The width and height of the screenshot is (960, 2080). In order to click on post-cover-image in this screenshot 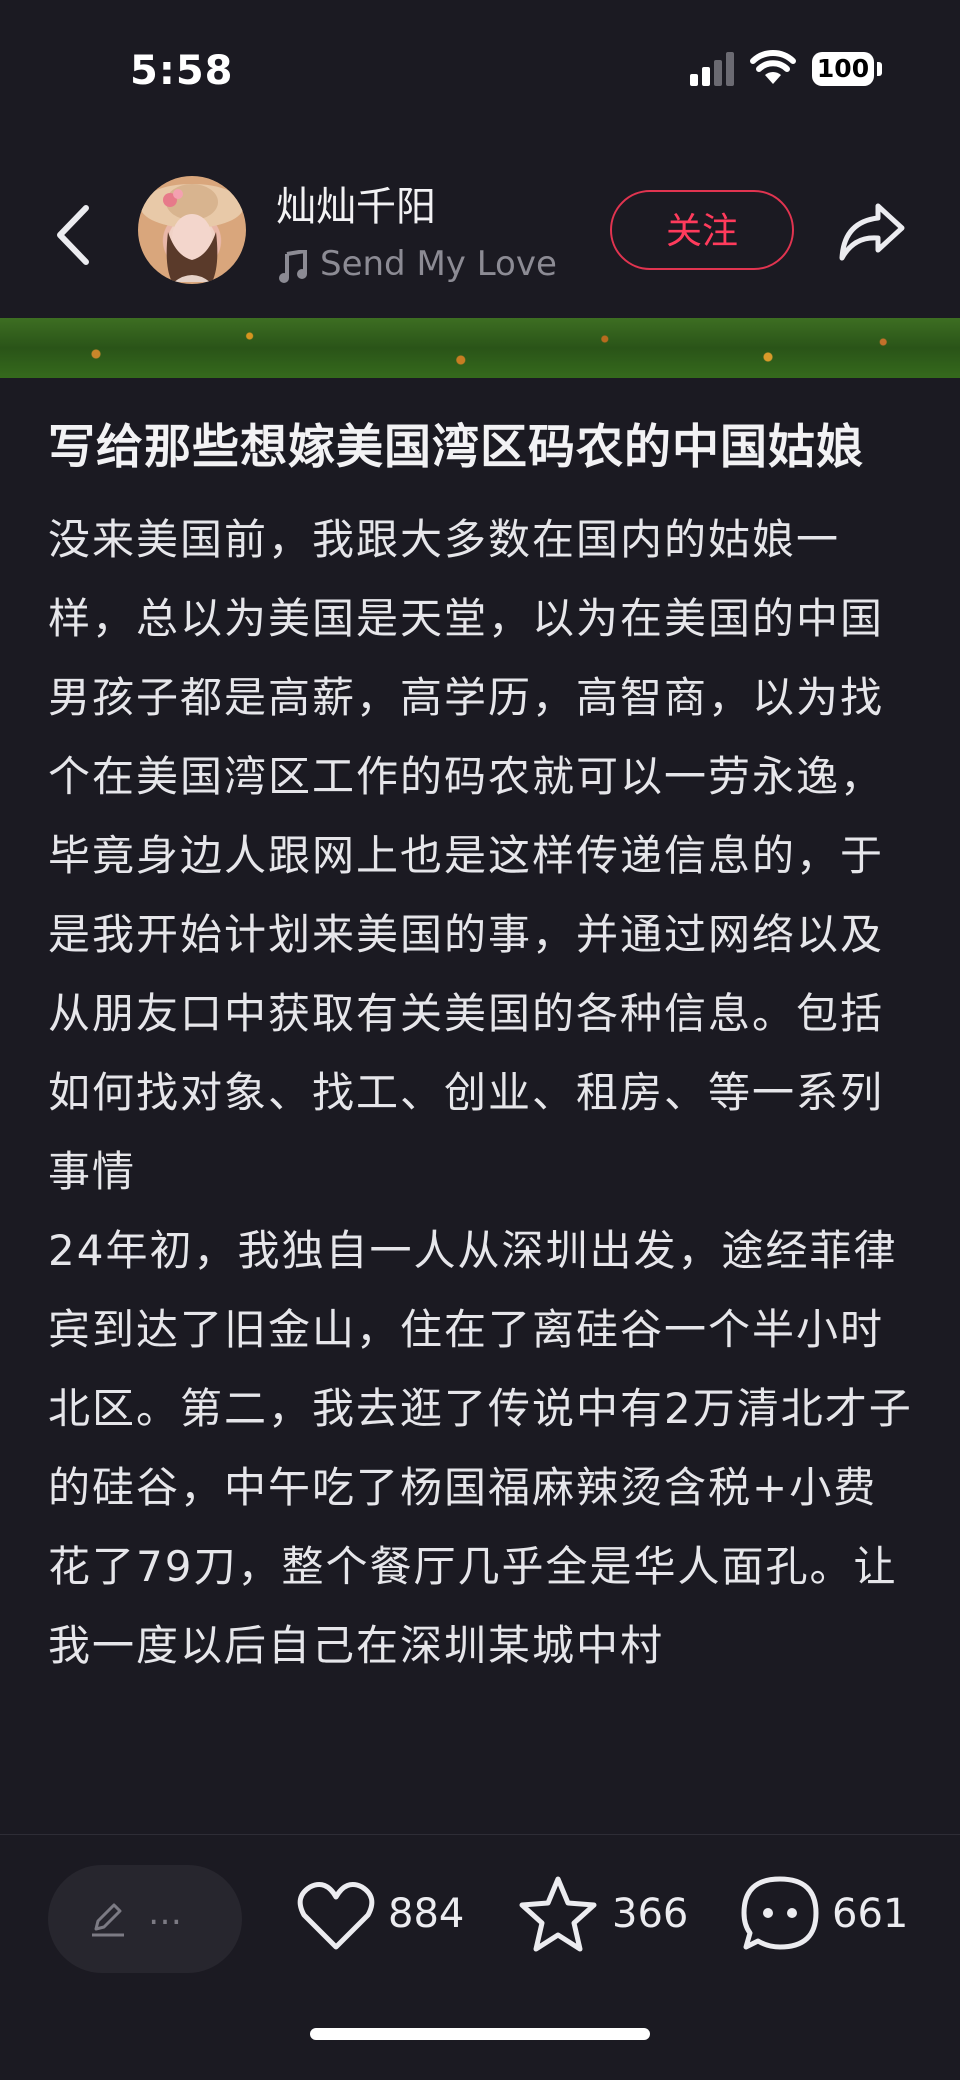, I will do `click(480, 348)`.